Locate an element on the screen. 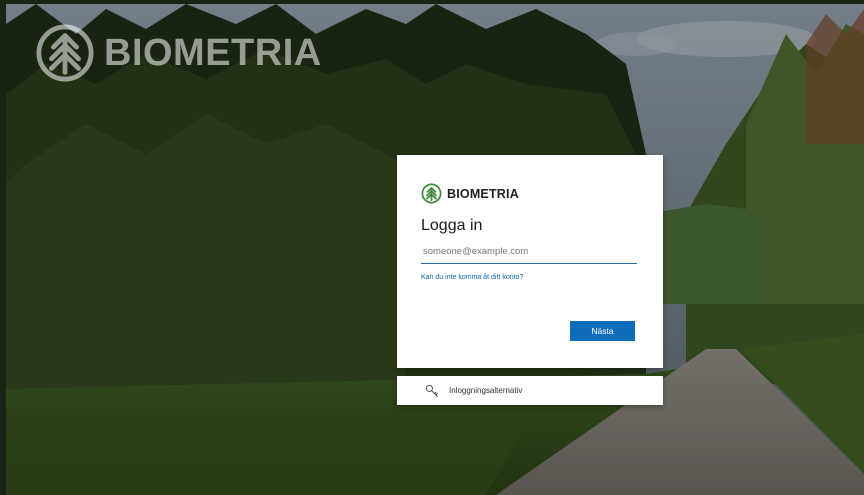  background-logo-text: BIOMETRIA is located at coordinates (213, 52).